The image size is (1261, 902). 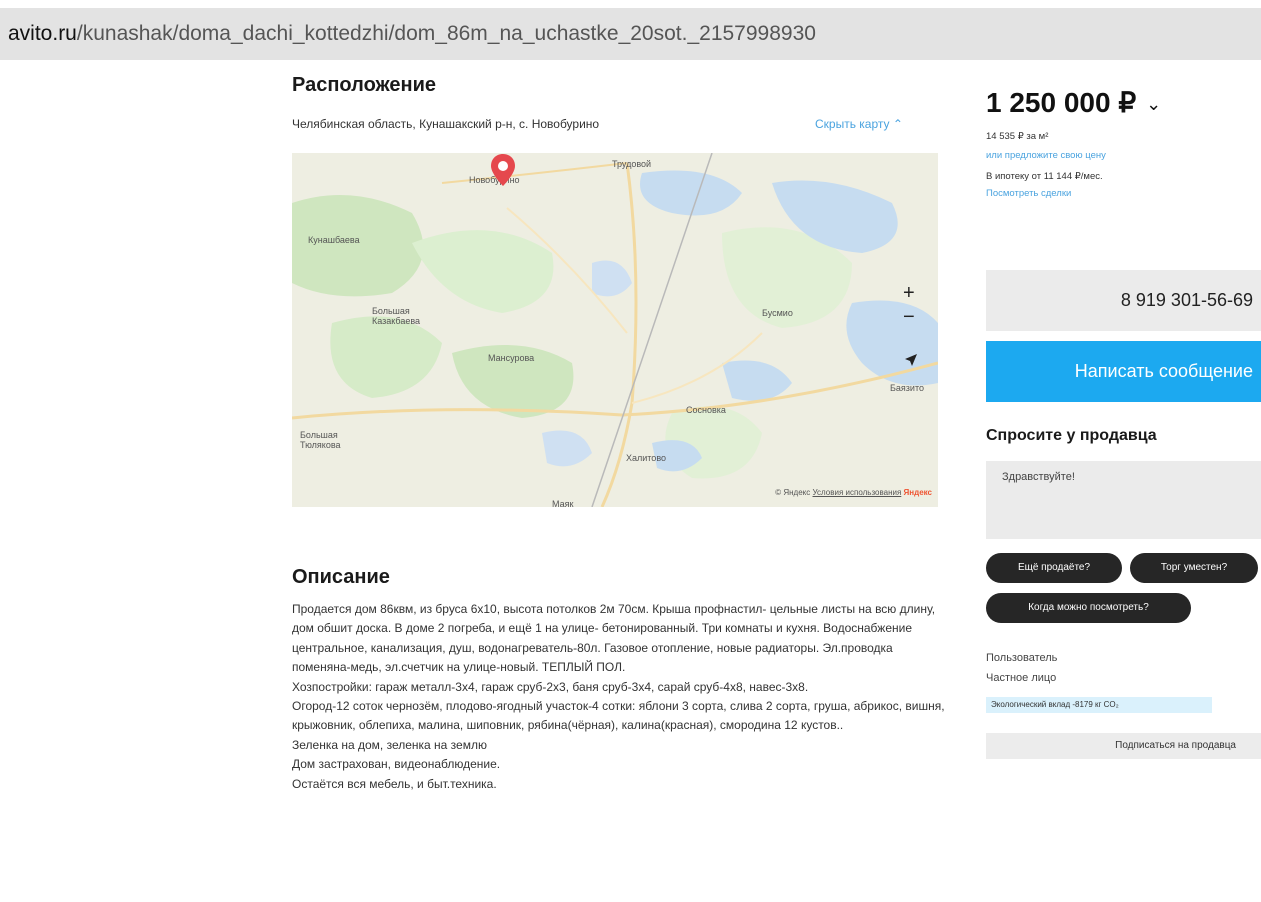 What do you see at coordinates (341, 577) in the screenshot?
I see `description-heading: Описание` at bounding box center [341, 577].